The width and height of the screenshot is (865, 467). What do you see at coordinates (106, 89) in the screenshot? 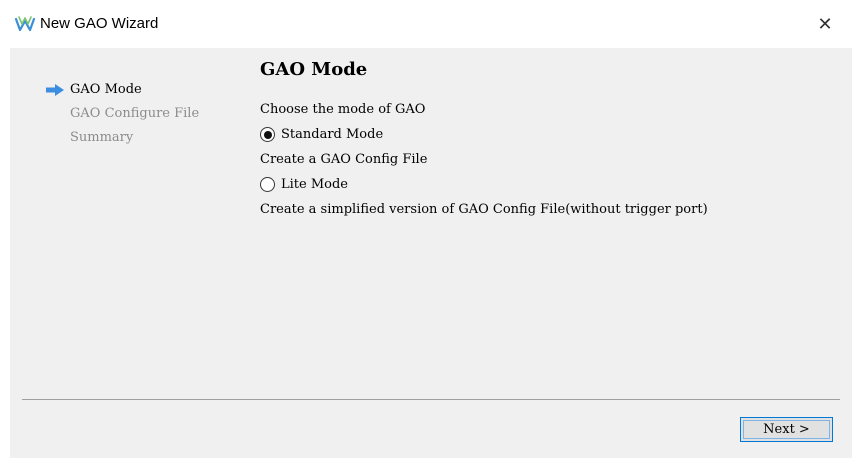
I see `nav-step-label: GAO Mode` at bounding box center [106, 89].